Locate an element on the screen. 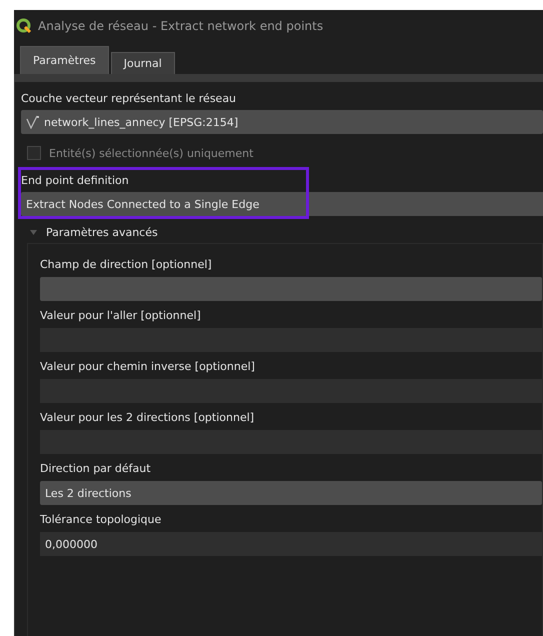 The height and width of the screenshot is (636, 543). dropdown-field: Extract Nodes Connected to a Single Edge is located at coordinates (282, 204).